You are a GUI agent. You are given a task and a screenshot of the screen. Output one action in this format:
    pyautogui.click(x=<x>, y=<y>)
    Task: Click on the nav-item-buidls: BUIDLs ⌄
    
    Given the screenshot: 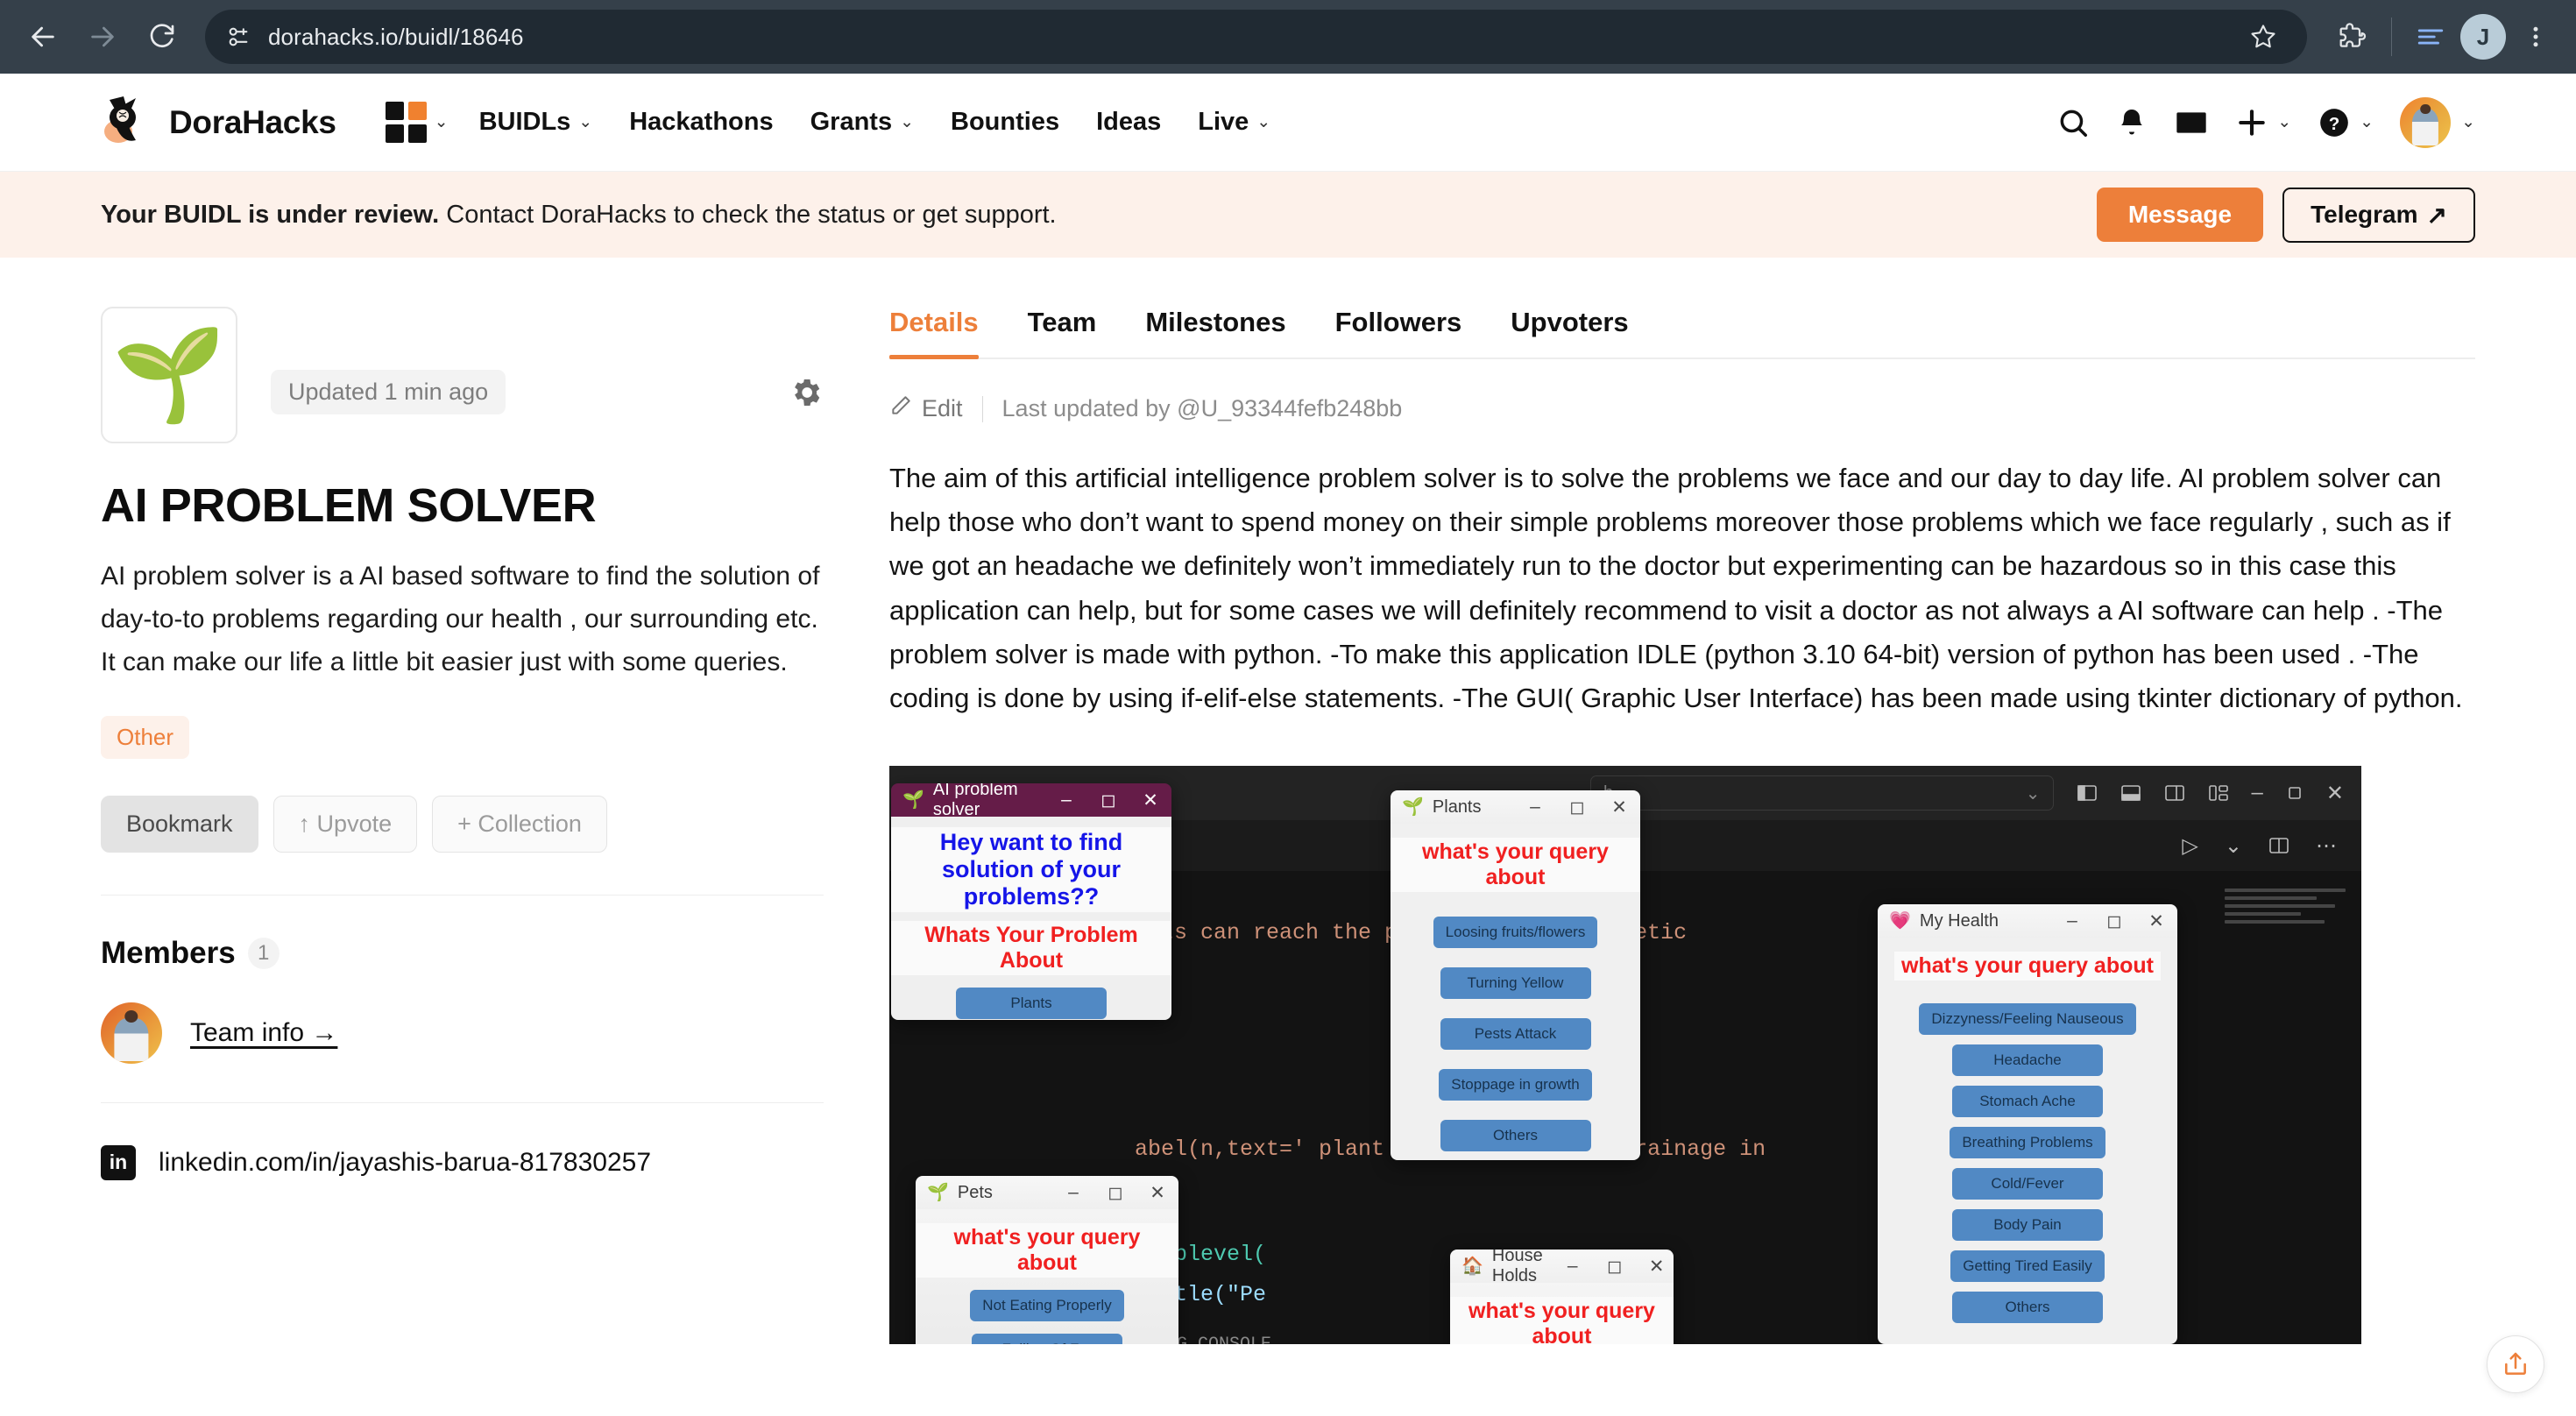 What is the action you would take?
    pyautogui.click(x=536, y=122)
    